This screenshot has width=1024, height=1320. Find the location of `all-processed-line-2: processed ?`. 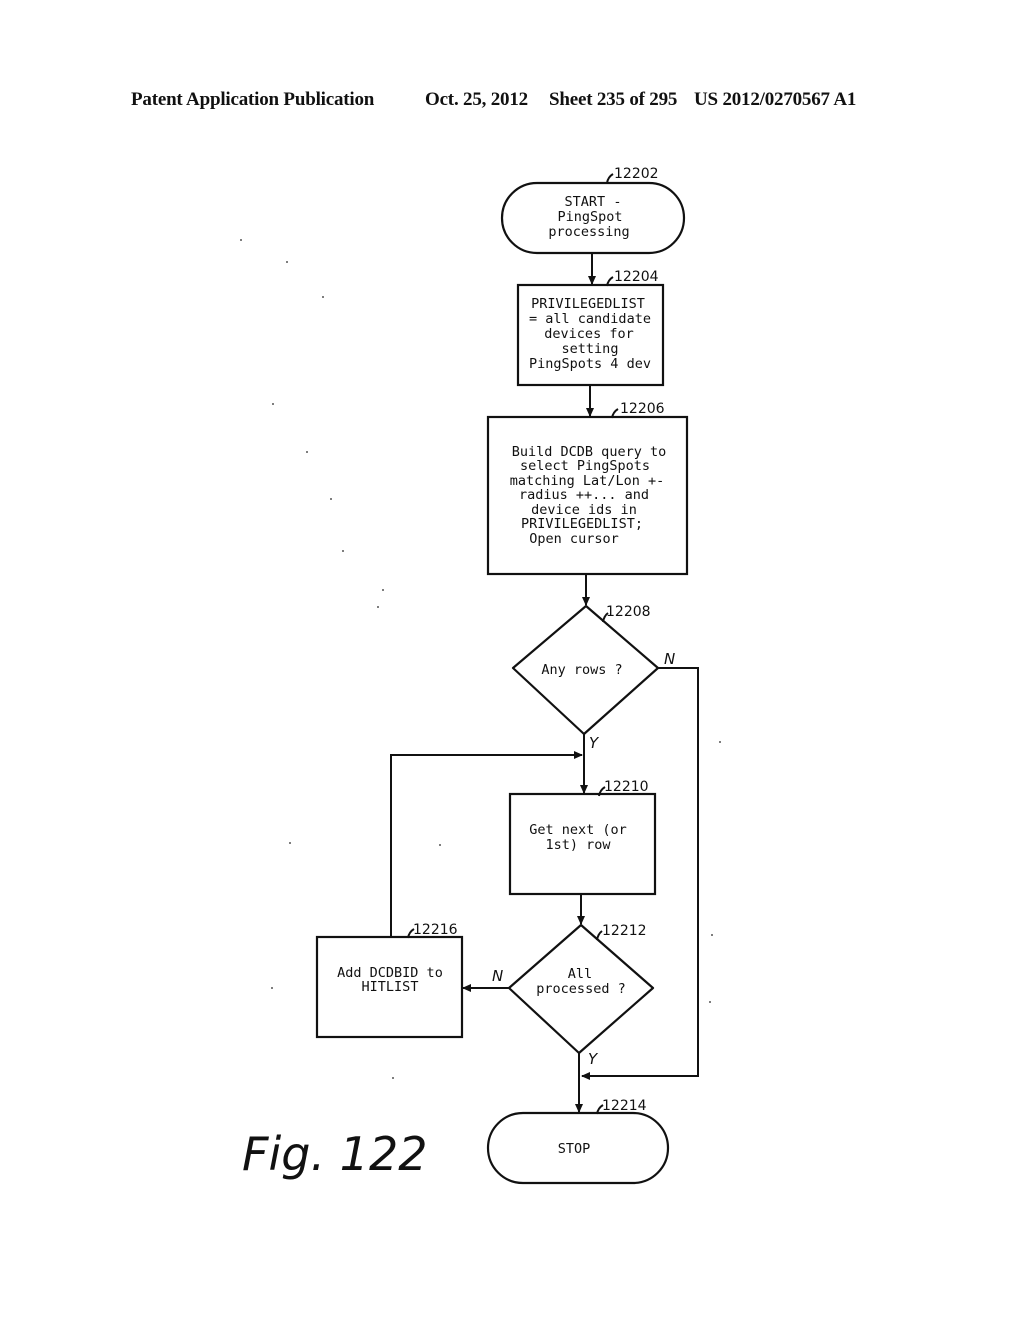

all-processed-line-2: processed ? is located at coordinates (580, 989).